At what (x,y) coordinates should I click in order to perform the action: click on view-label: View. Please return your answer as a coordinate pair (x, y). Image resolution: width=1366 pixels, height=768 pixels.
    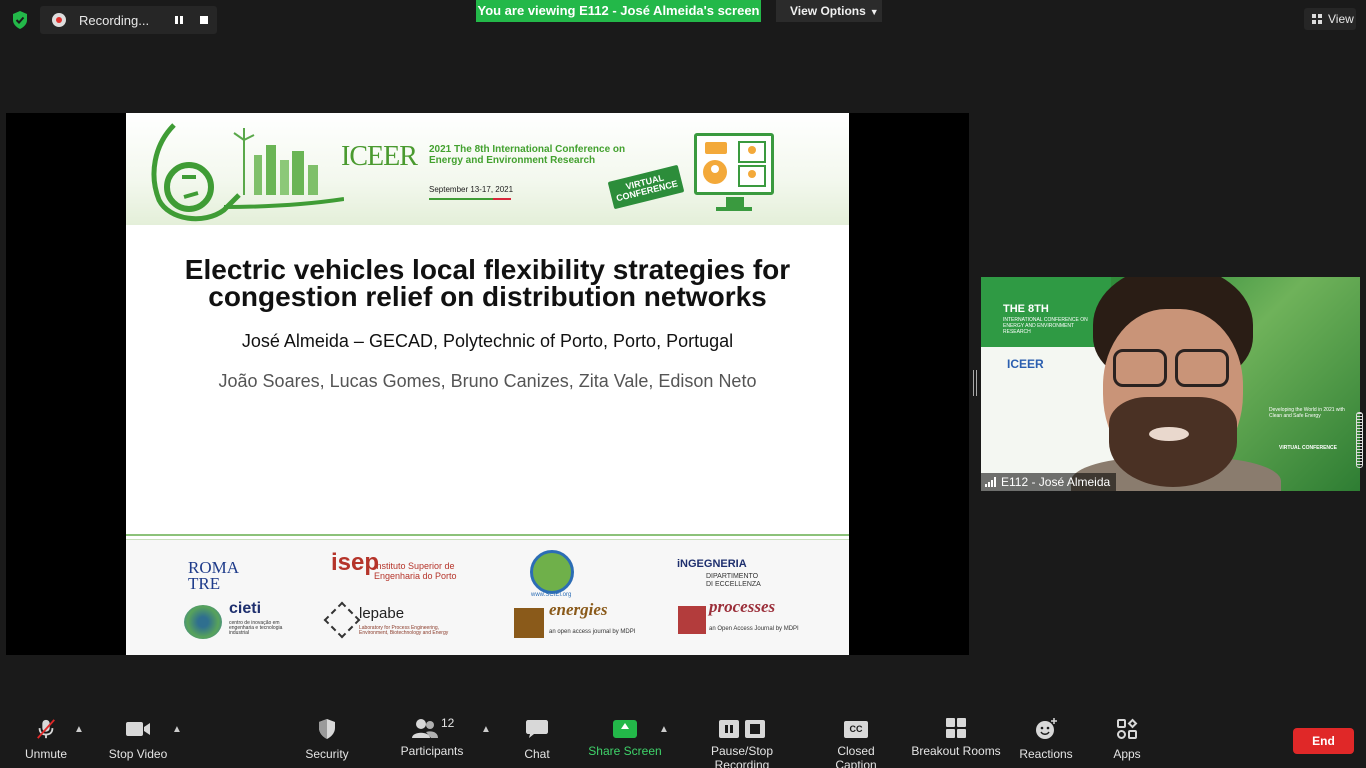
    Looking at the image, I should click on (1341, 19).